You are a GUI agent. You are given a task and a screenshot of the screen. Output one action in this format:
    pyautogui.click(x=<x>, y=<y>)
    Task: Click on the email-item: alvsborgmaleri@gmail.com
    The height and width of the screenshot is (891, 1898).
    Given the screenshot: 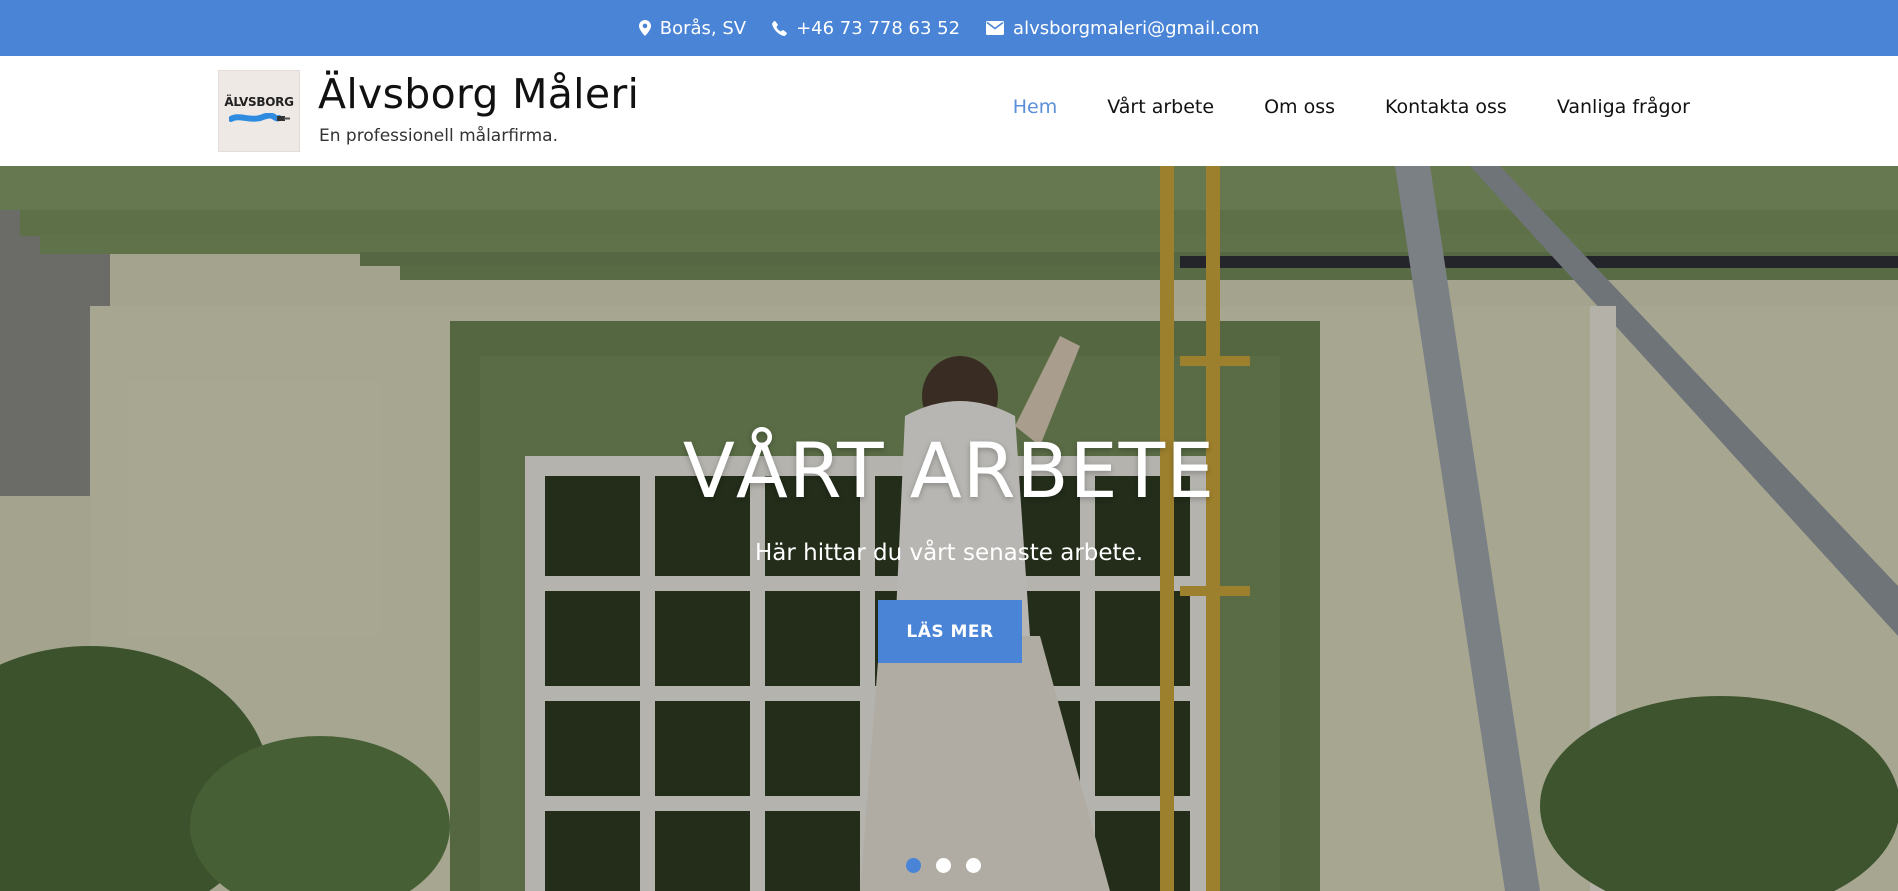 What is the action you would take?
    pyautogui.click(x=1122, y=28)
    